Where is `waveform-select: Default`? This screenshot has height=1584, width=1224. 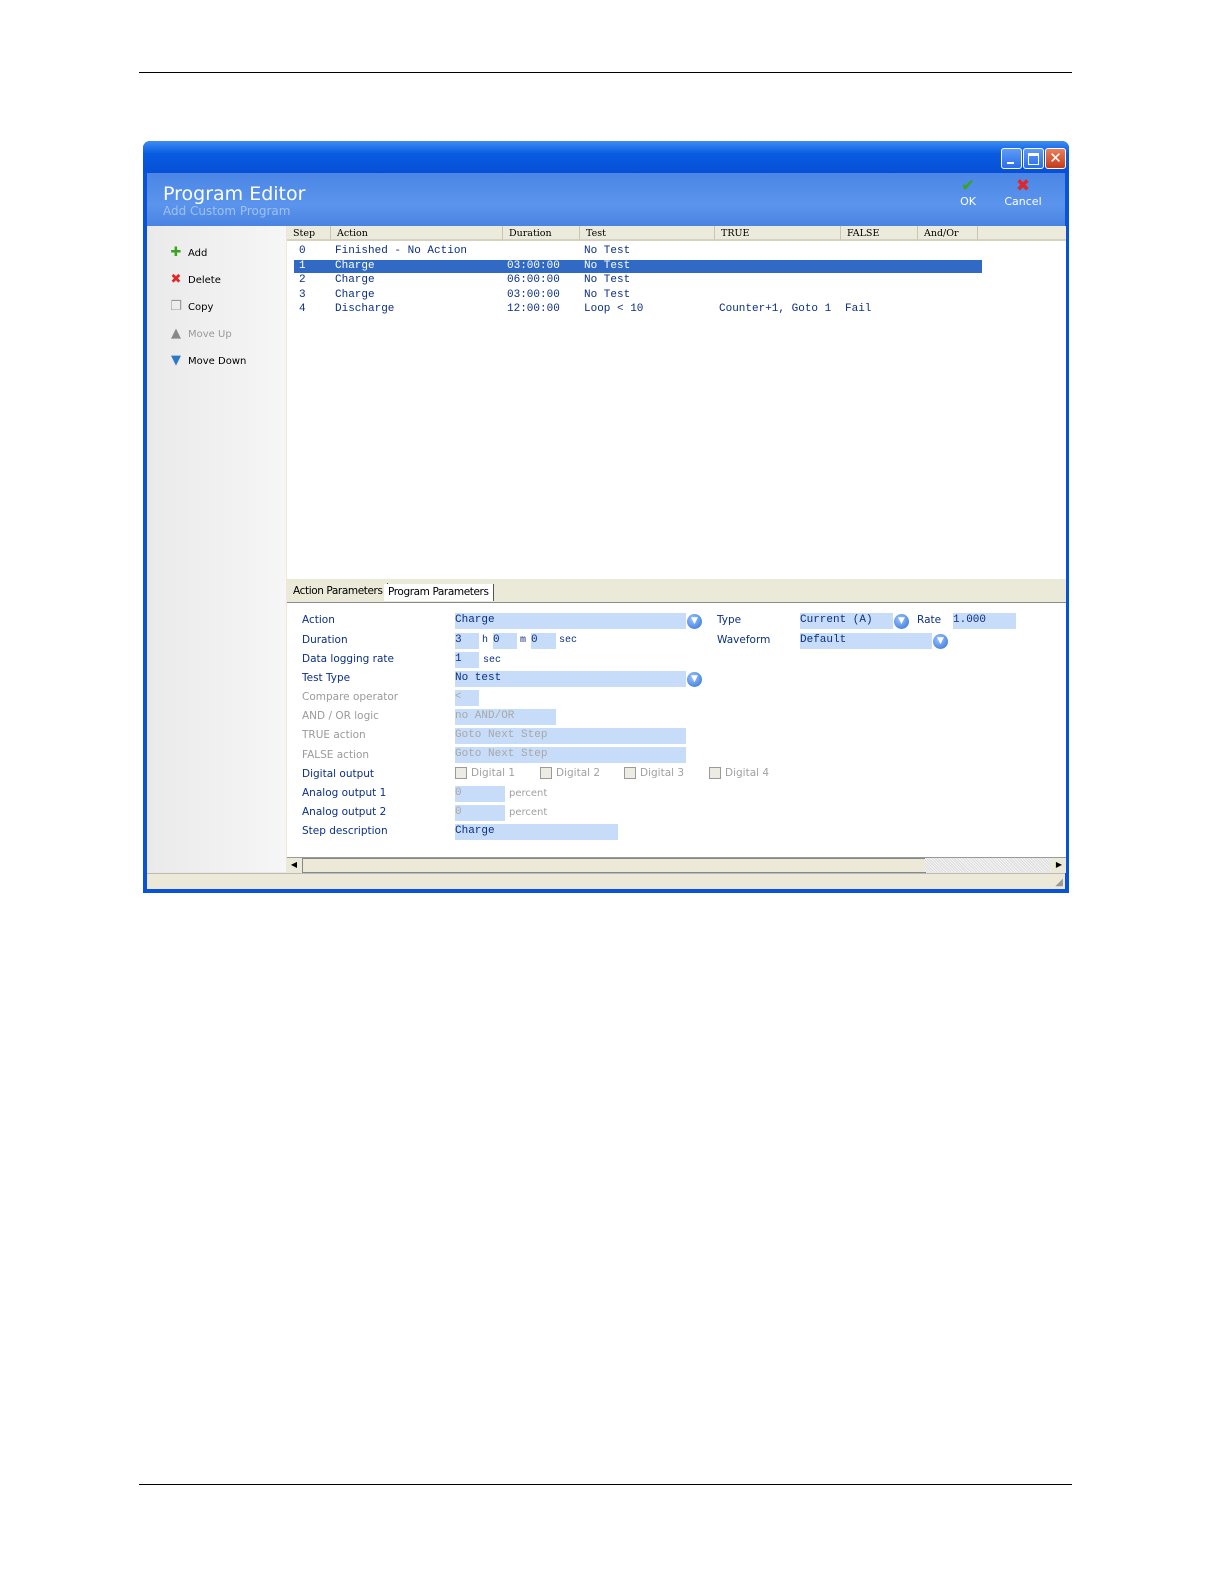 waveform-select: Default is located at coordinates (866, 641).